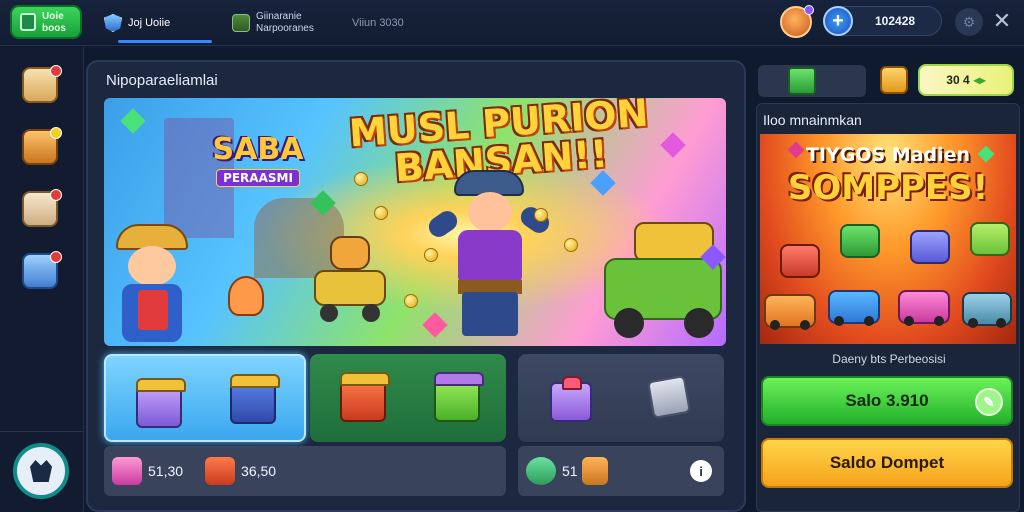 The image size is (1024, 512). What do you see at coordinates (56, 133) in the screenshot?
I see `chests-badge-icon` at bounding box center [56, 133].